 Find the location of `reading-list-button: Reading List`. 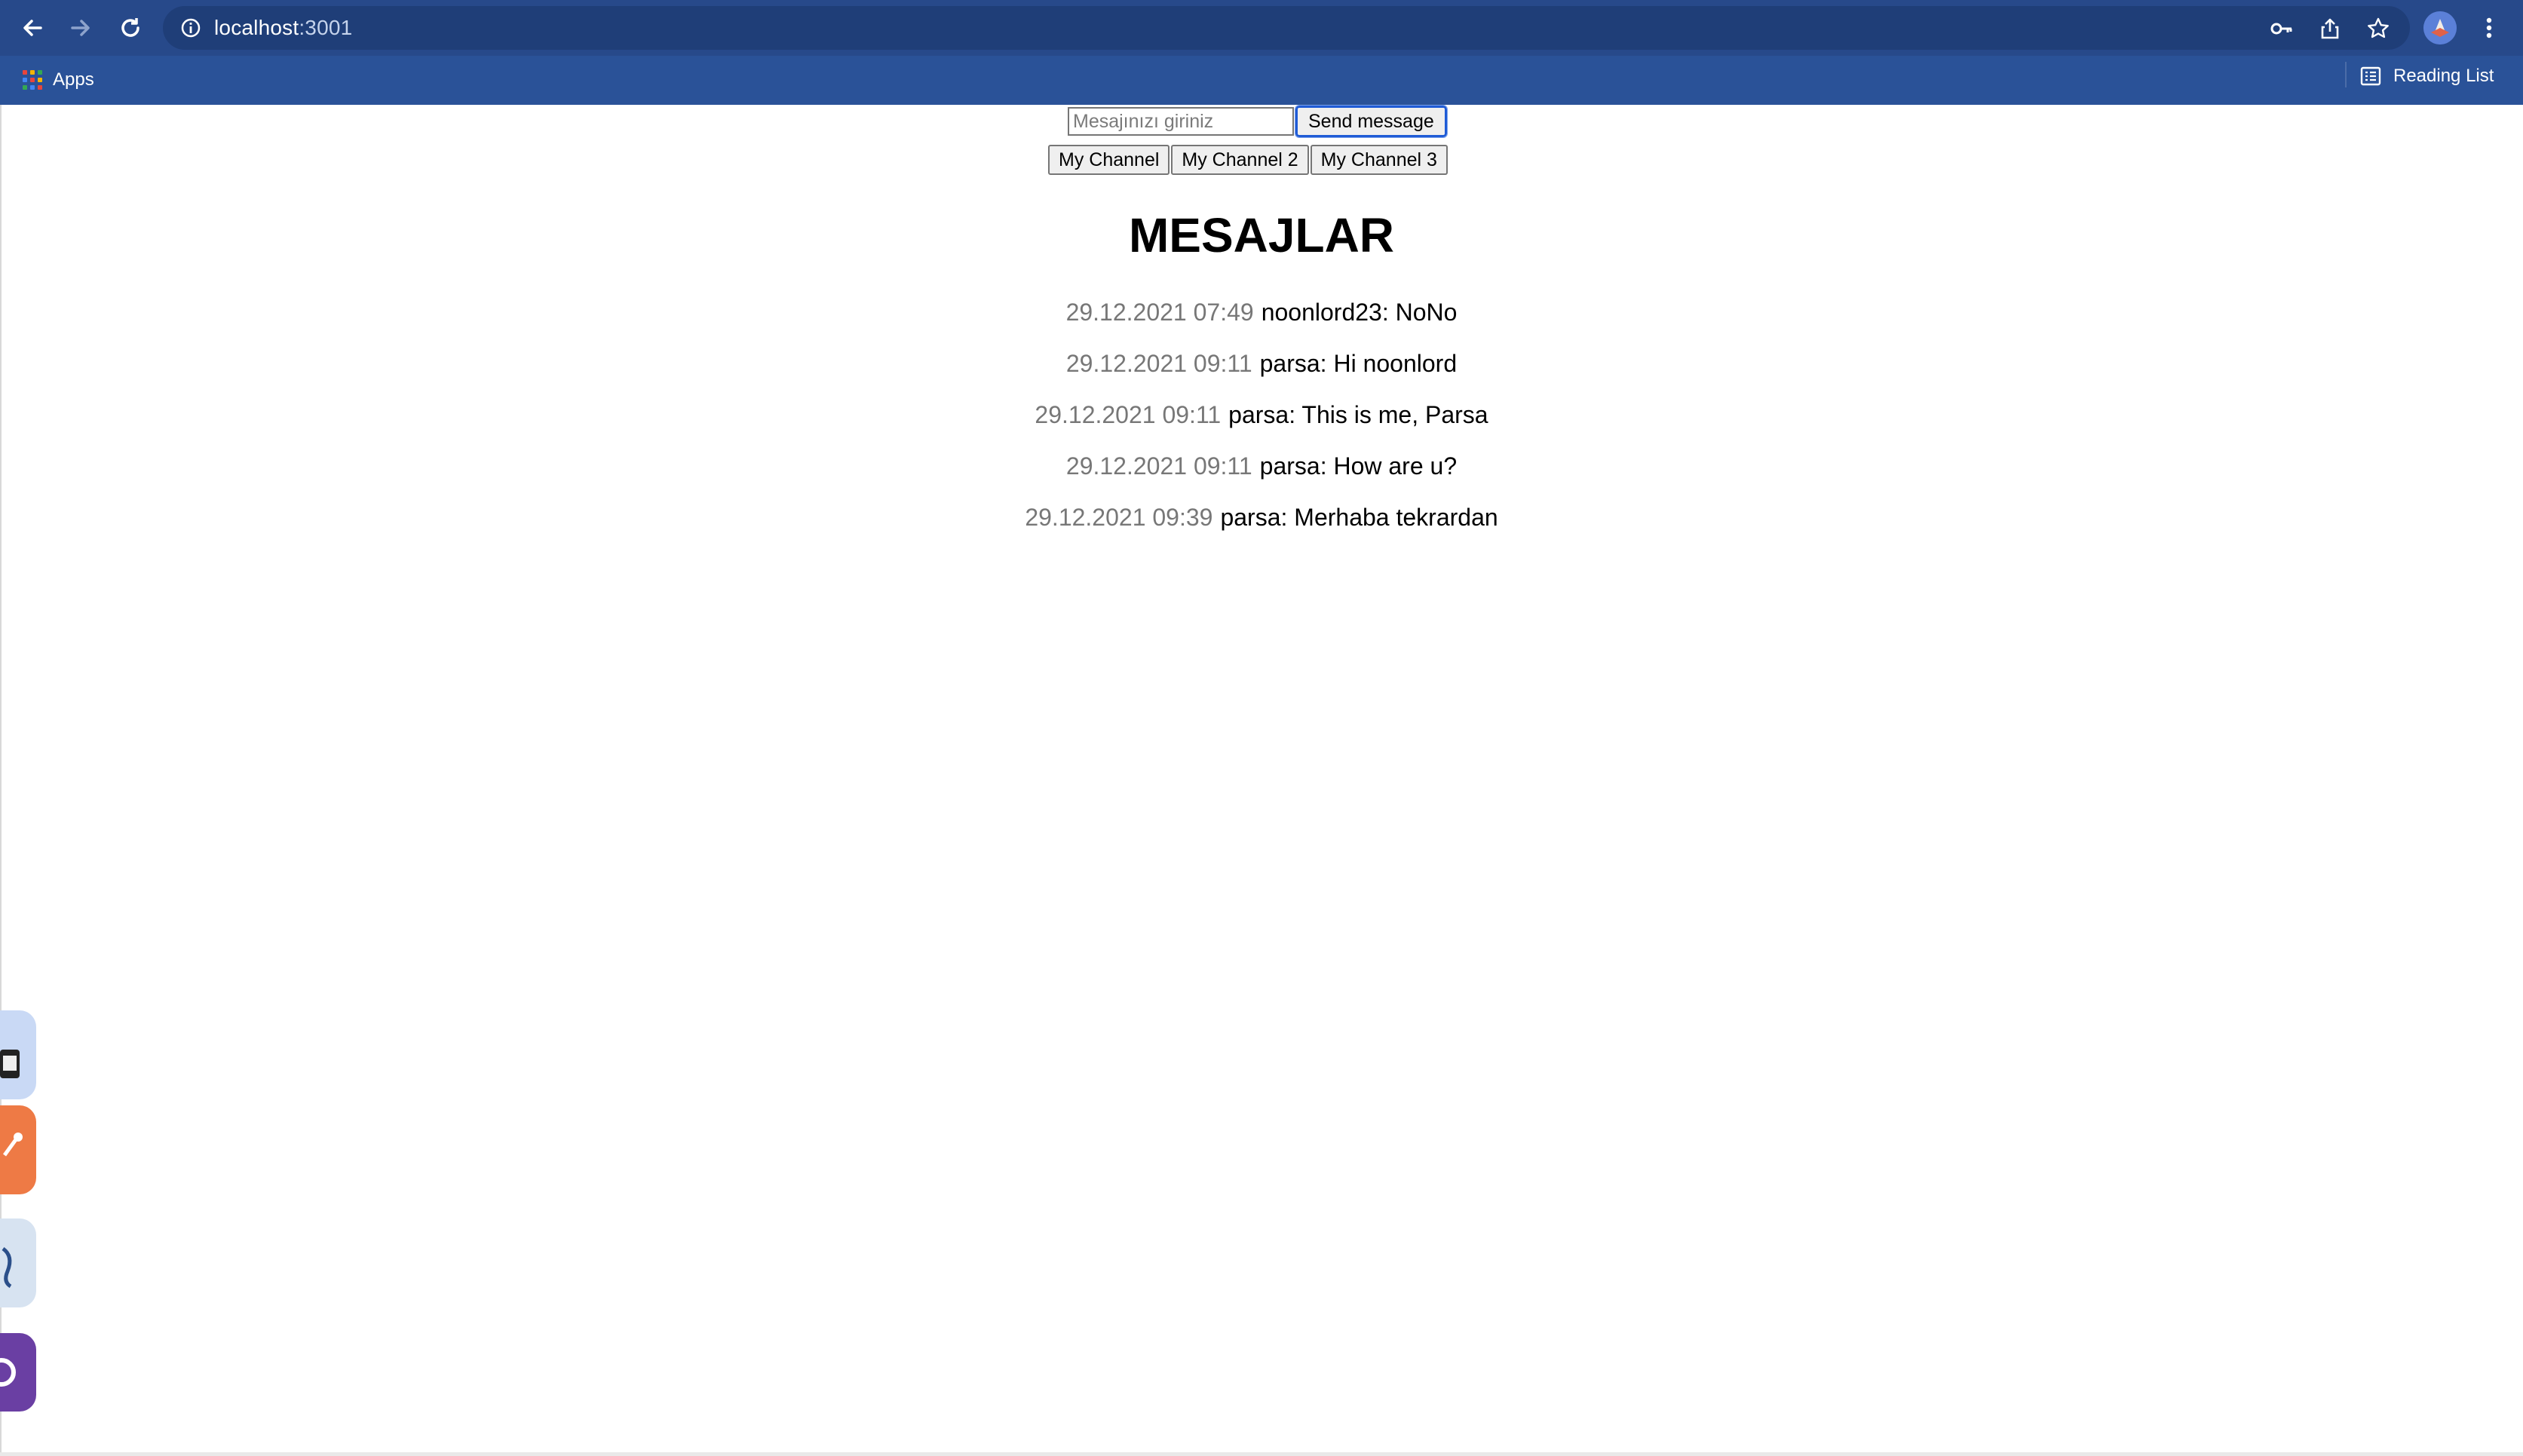

reading-list-button: Reading List is located at coordinates (2427, 76).